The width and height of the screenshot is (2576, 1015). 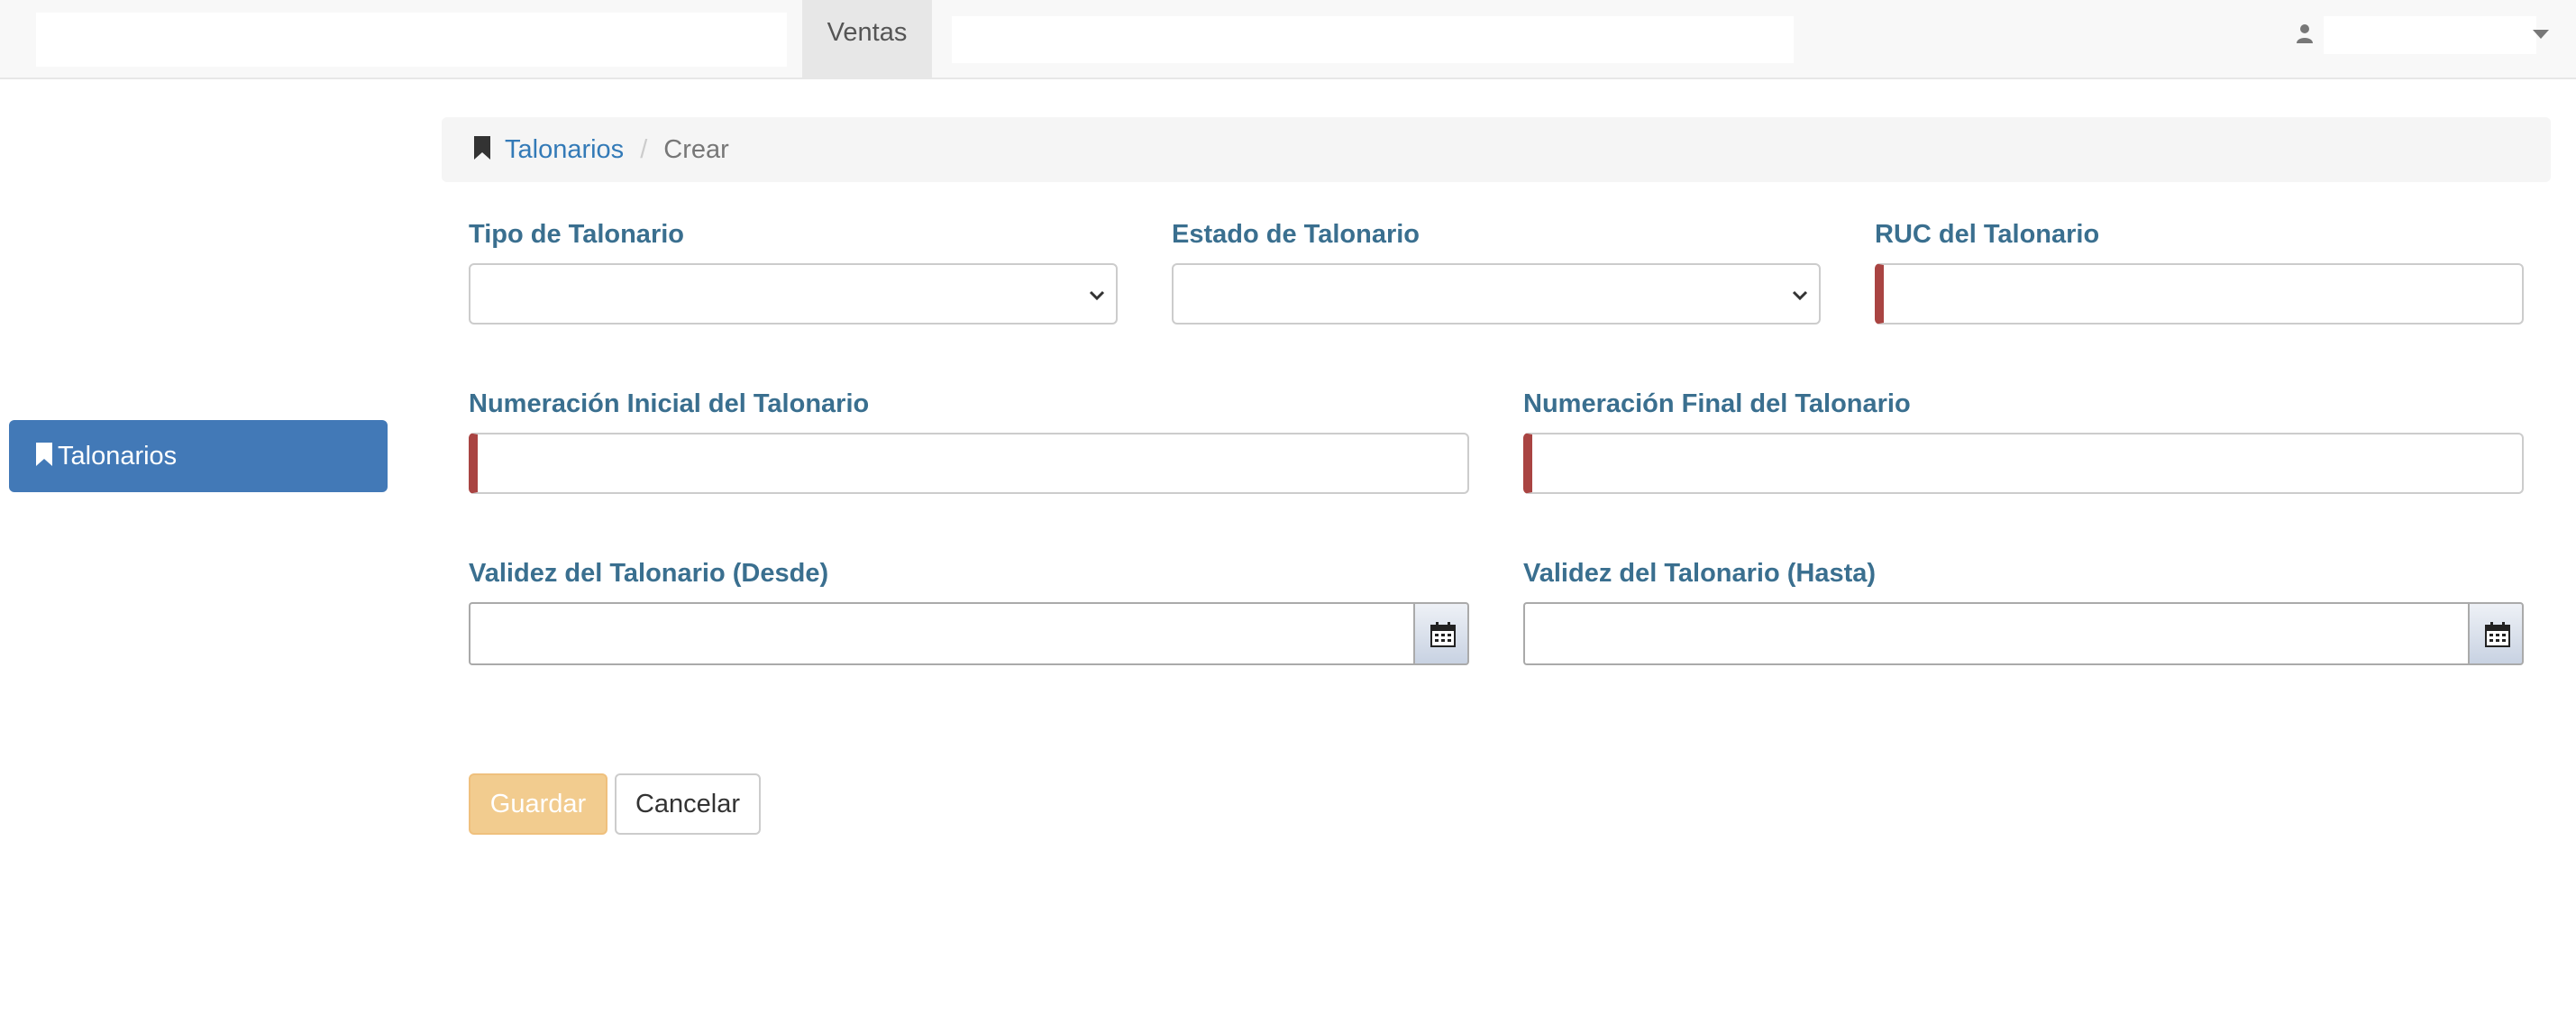 I want to click on validez-desde-label: Validez del Talonario (Desde), so click(x=649, y=573).